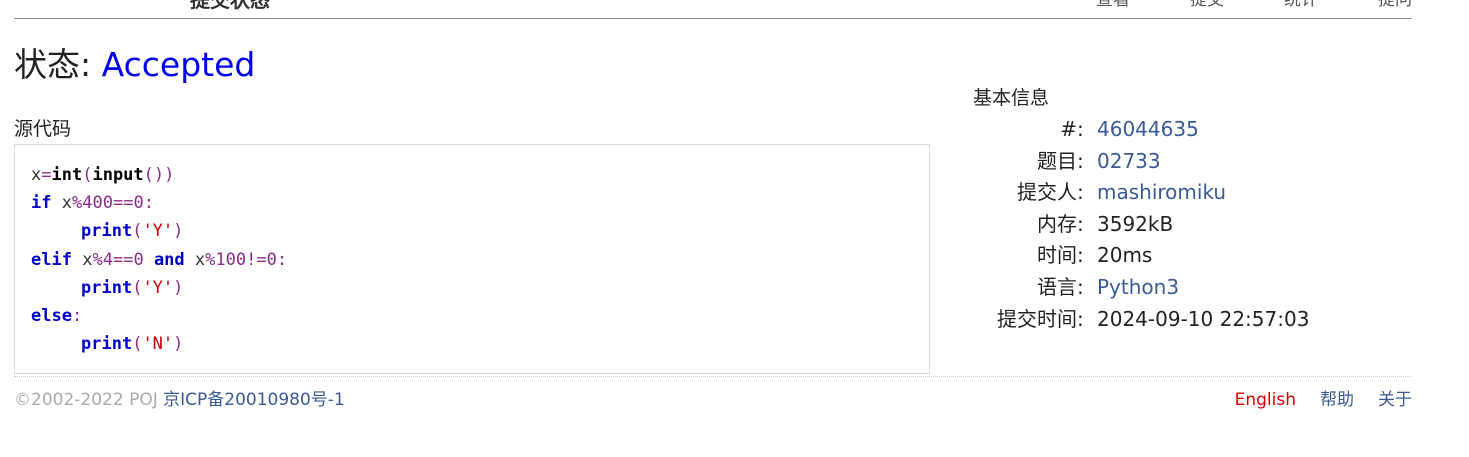 The width and height of the screenshot is (1469, 457). What do you see at coordinates (1057, 255) in the screenshot?
I see `info-label: 时间` at bounding box center [1057, 255].